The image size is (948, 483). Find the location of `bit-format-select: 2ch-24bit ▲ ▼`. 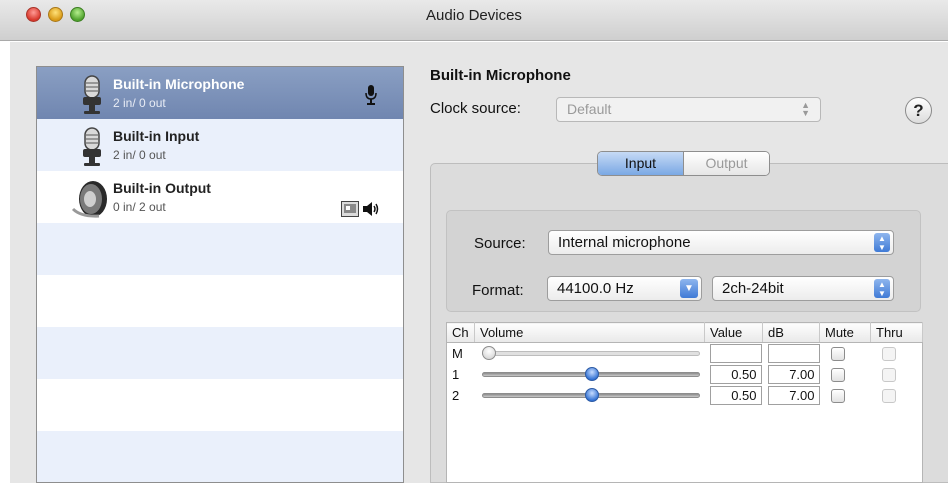

bit-format-select: 2ch-24bit ▲ ▼ is located at coordinates (803, 288).